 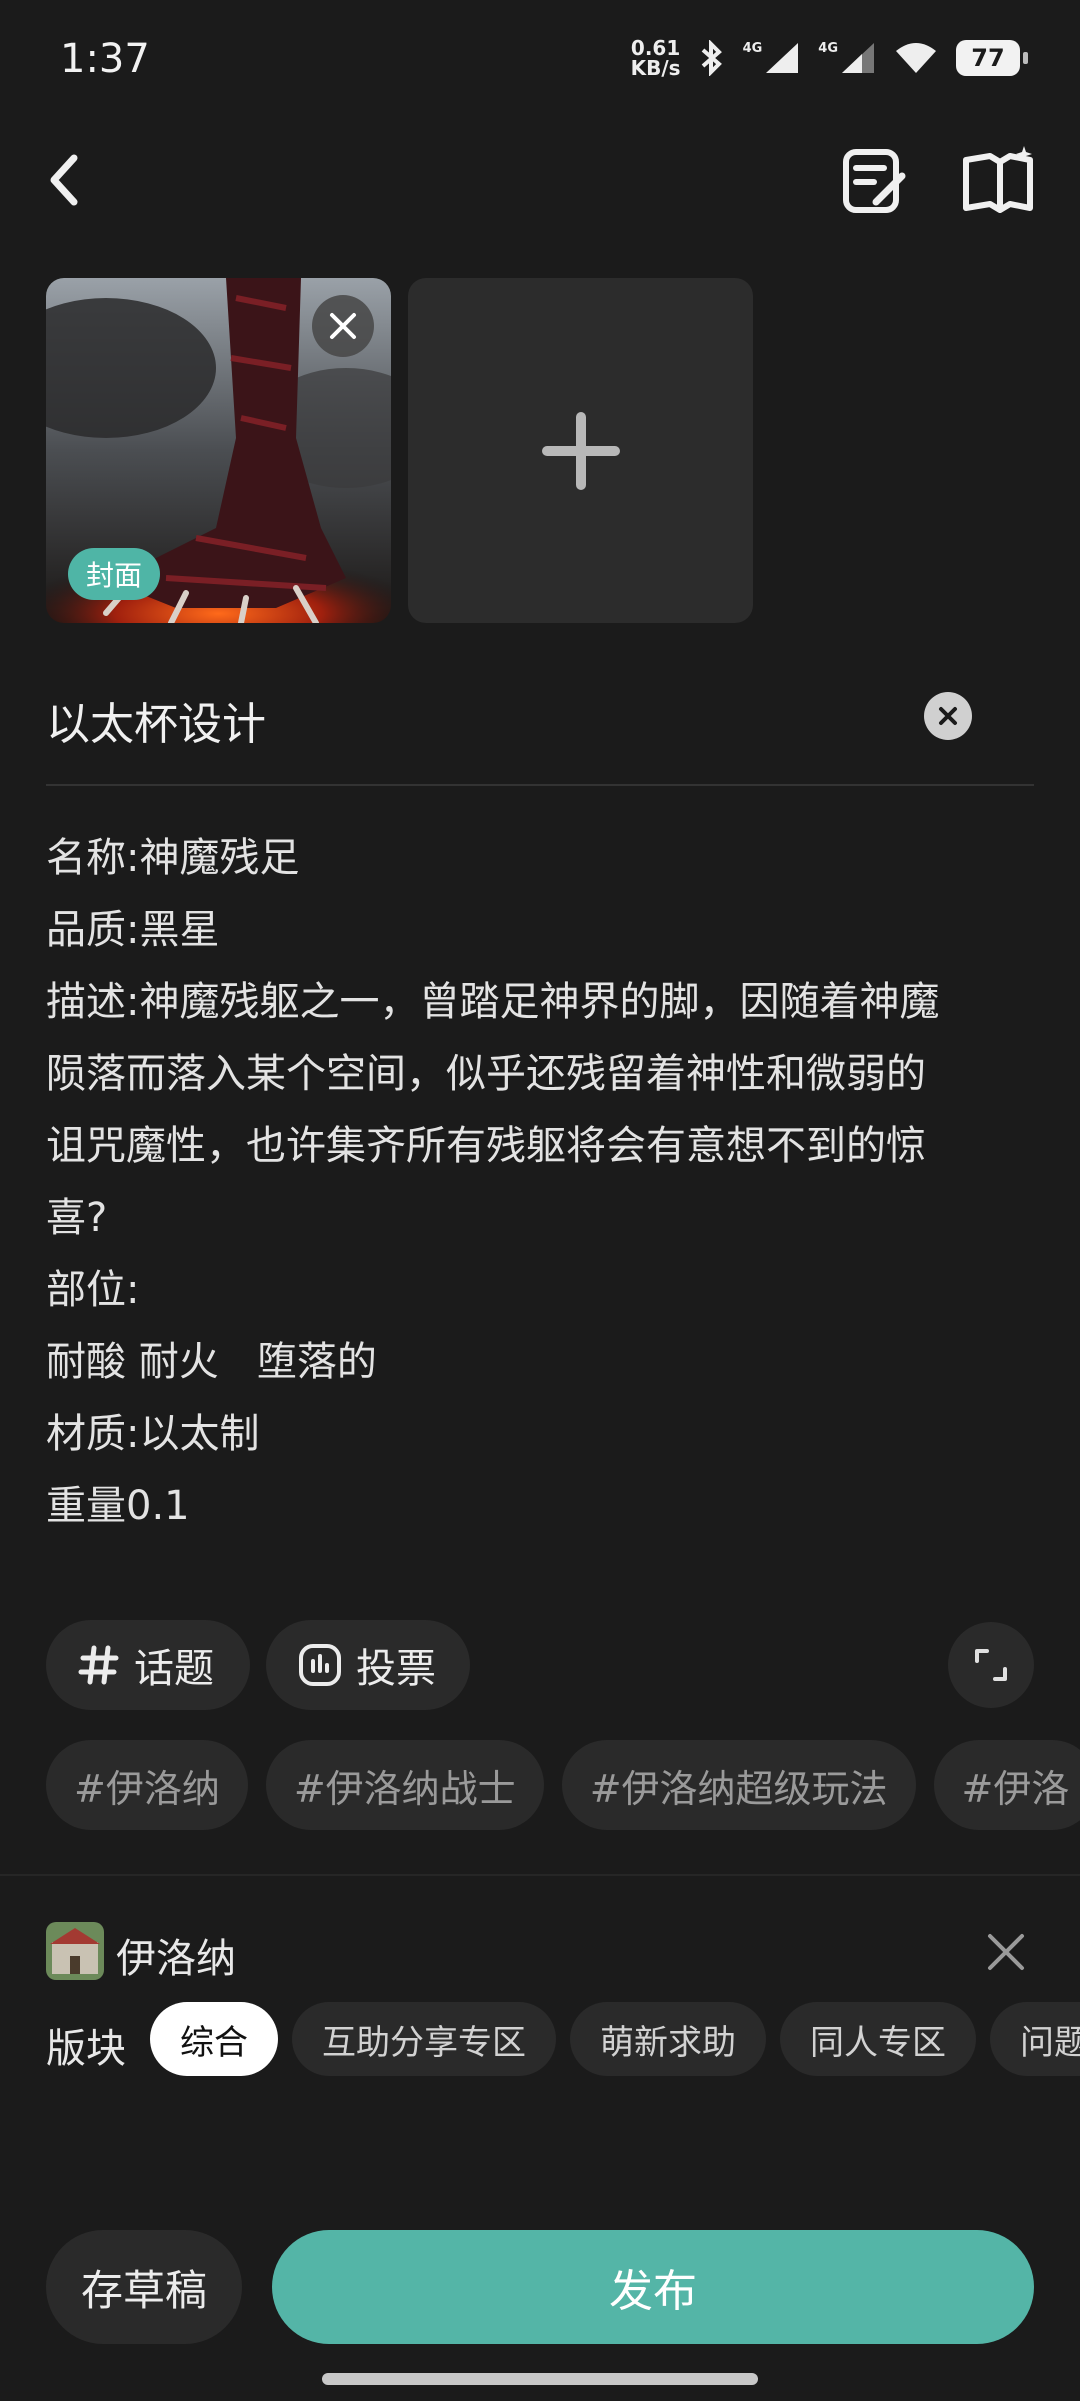 I want to click on remove-image-button, so click(x=343, y=326).